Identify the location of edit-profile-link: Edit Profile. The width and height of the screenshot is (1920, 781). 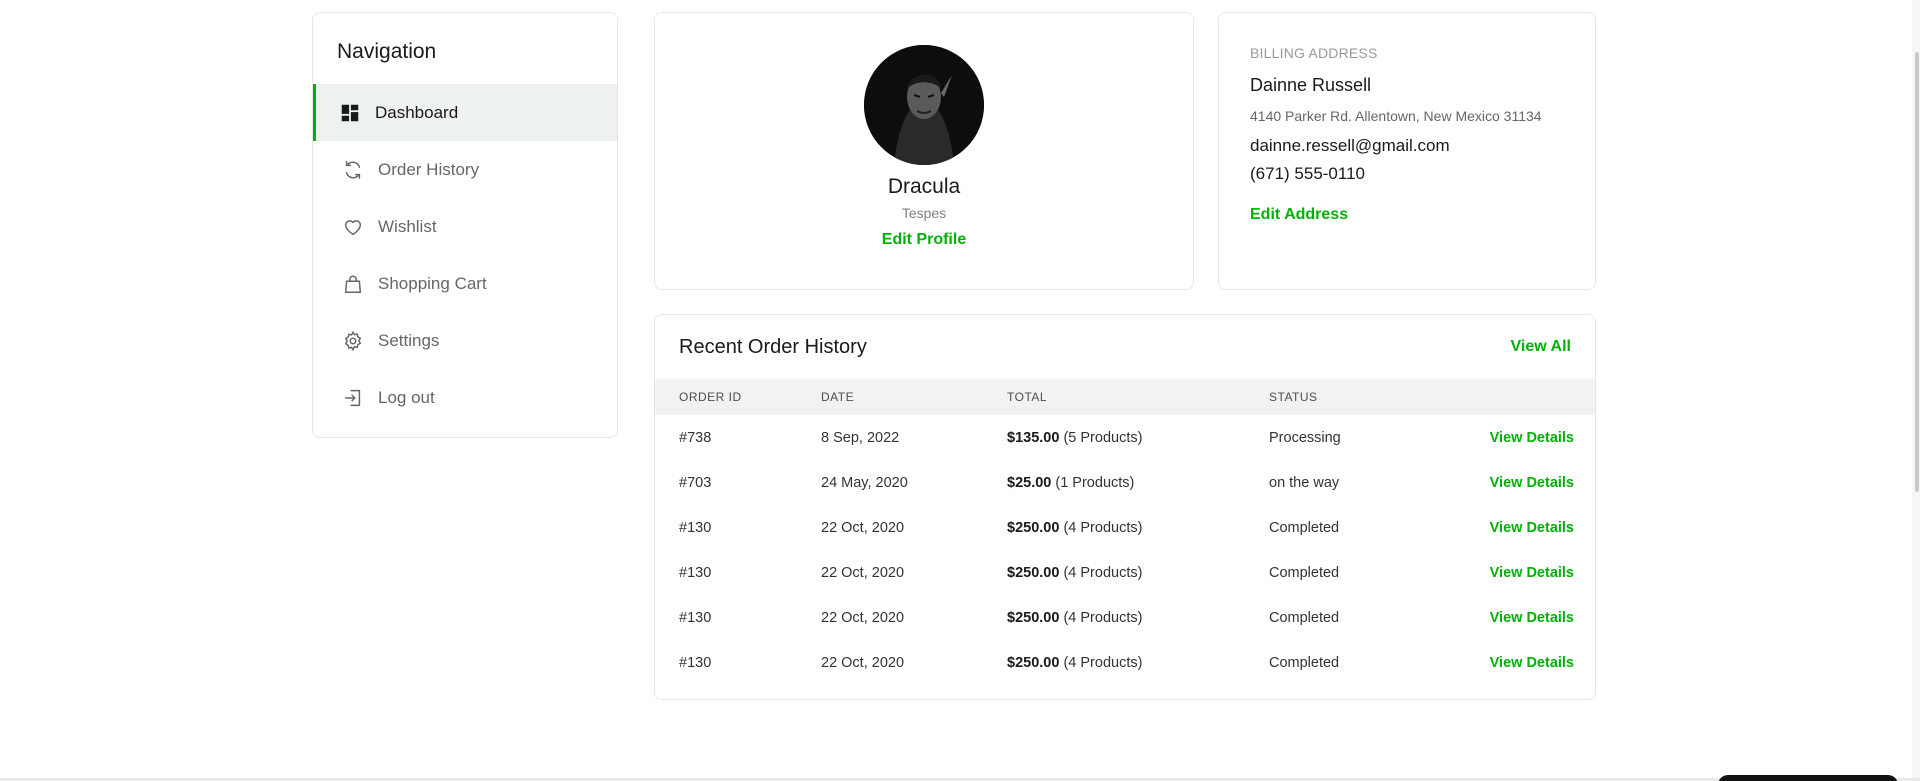
(924, 240).